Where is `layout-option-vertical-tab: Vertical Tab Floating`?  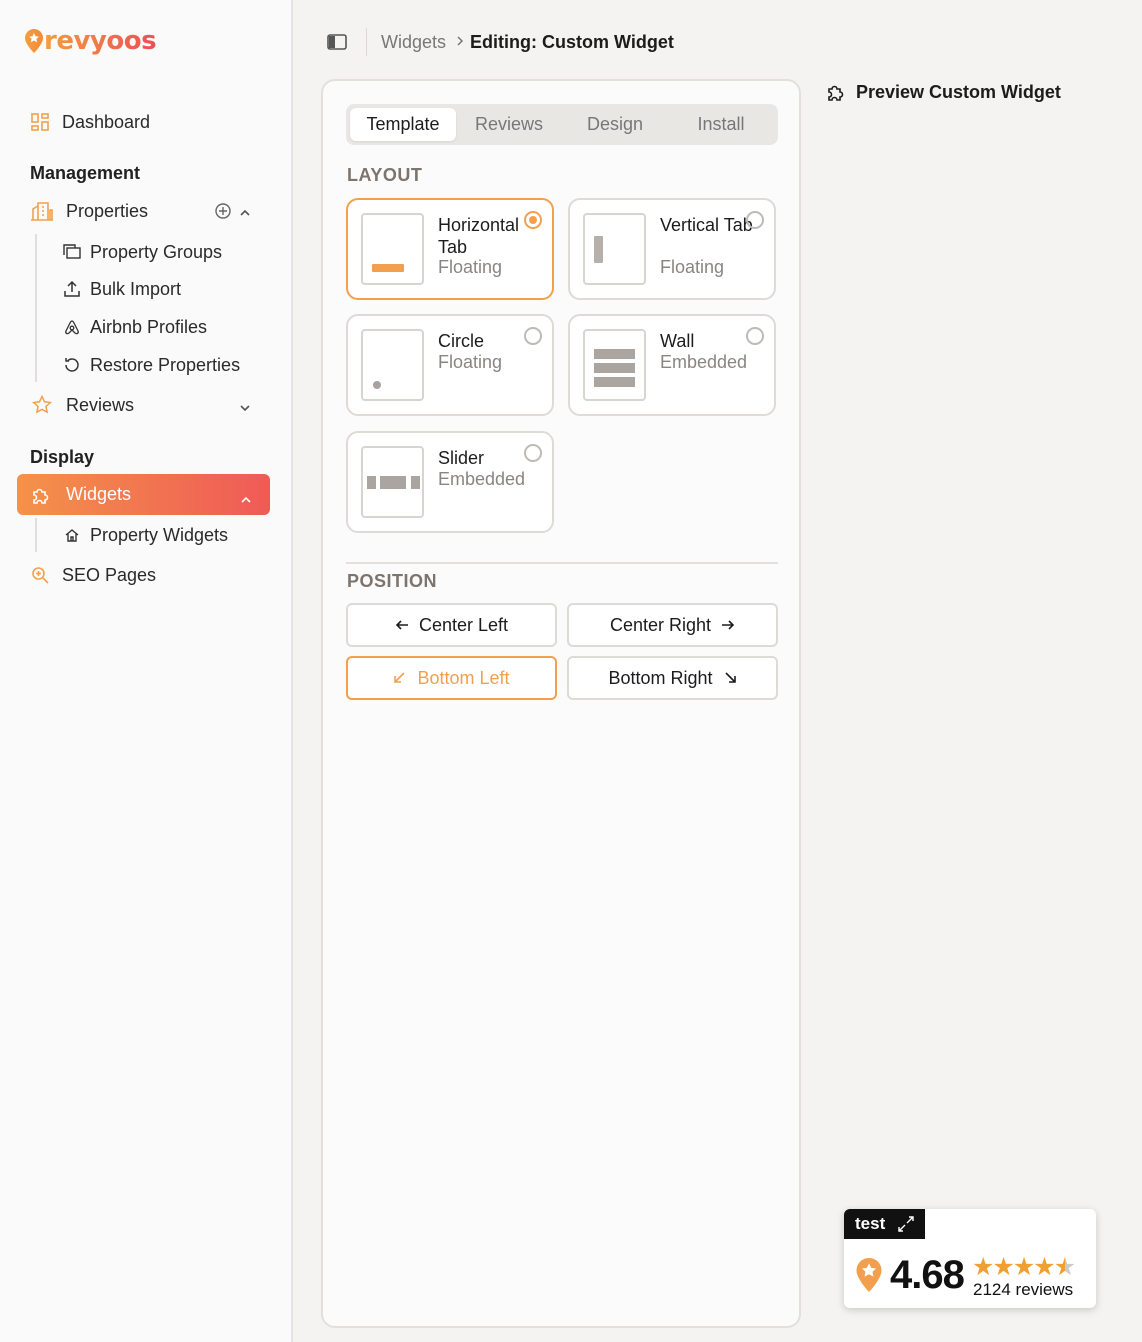
layout-option-vertical-tab: Vertical Tab Floating is located at coordinates (672, 249).